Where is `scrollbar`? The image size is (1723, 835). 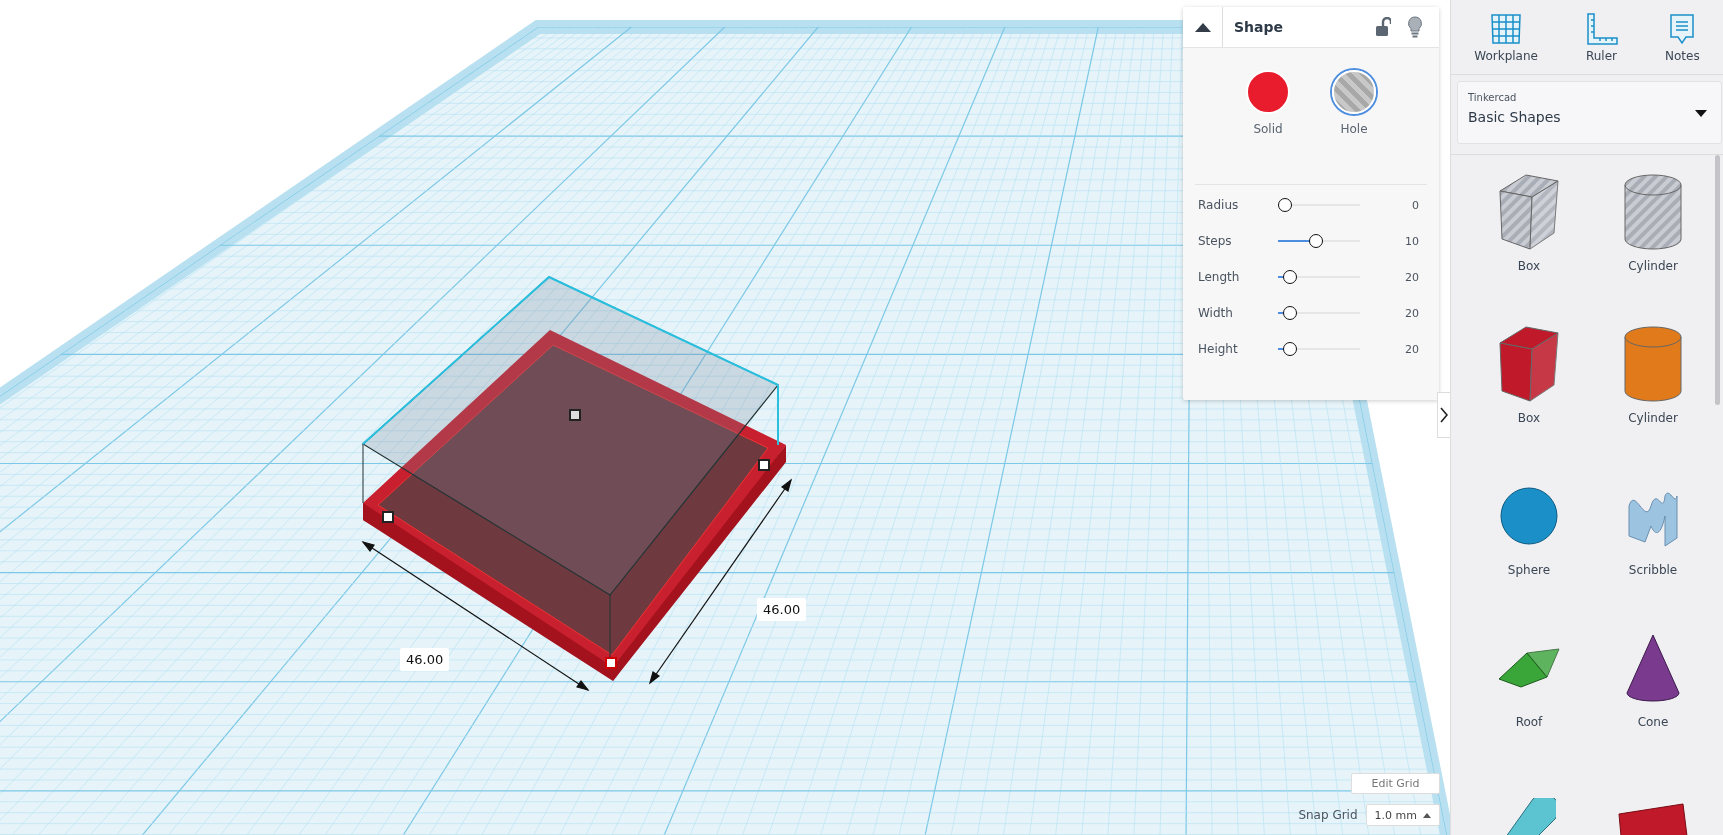 scrollbar is located at coordinates (1717, 280).